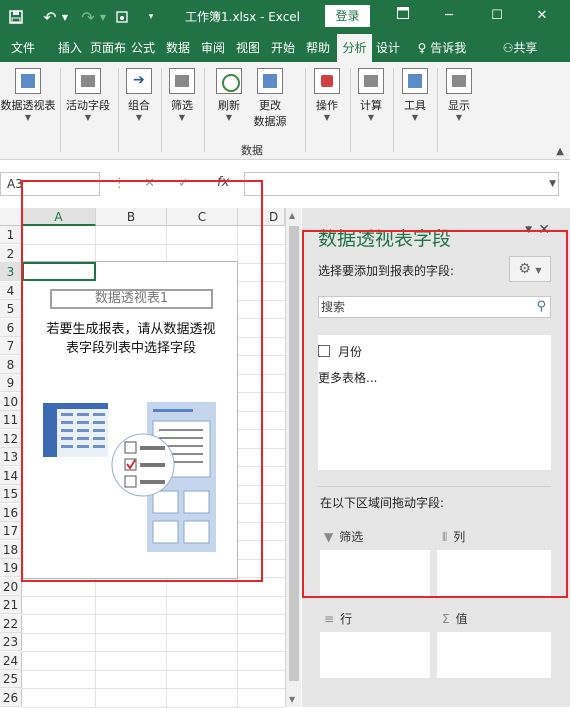 Image resolution: width=570 pixels, height=708 pixels. What do you see at coordinates (65, 17) in the screenshot?
I see `undo-dropdown-icon: ▼` at bounding box center [65, 17].